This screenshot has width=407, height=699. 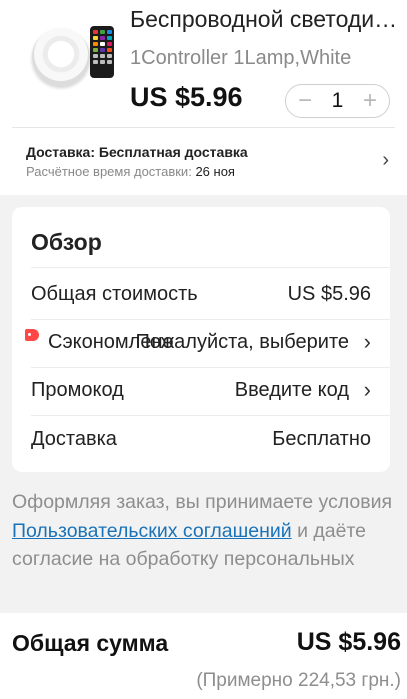 What do you see at coordinates (66, 242) in the screenshot?
I see `overview-title: Обзор` at bounding box center [66, 242].